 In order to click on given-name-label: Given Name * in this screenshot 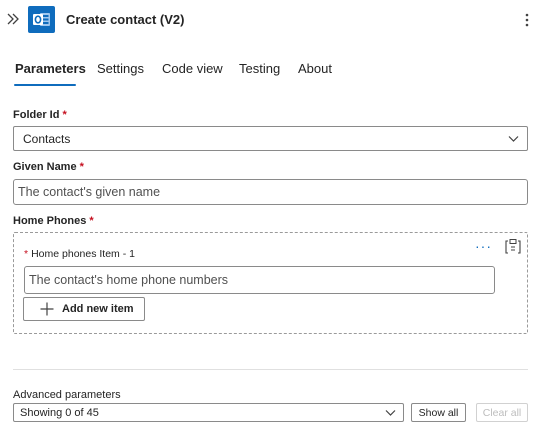, I will do `click(48, 167)`.